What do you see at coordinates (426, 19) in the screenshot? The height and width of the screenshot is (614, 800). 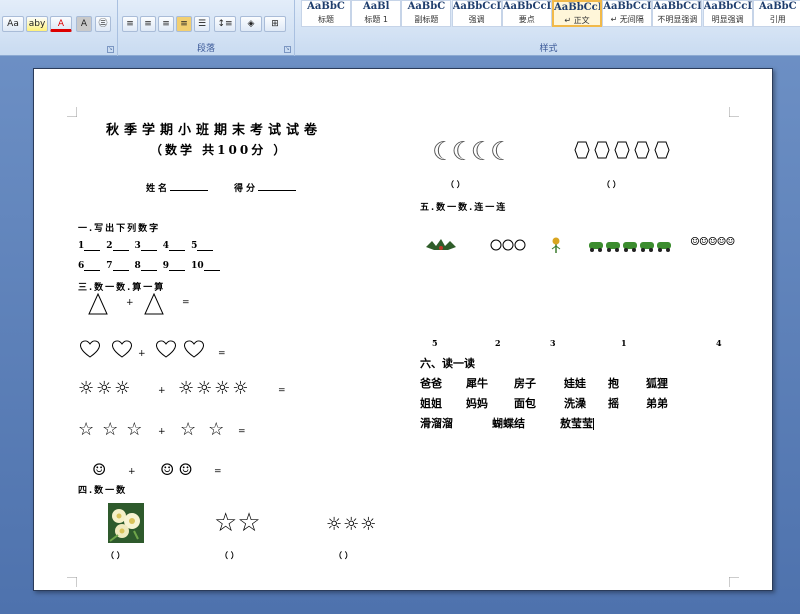 I see `style-name: 副标题` at bounding box center [426, 19].